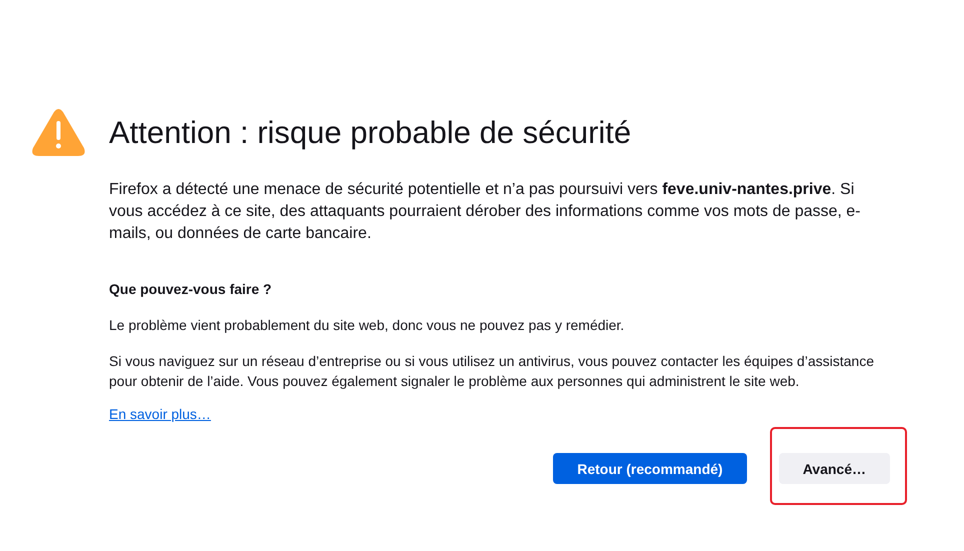 Image resolution: width=964 pixels, height=551 pixels. Describe the element at coordinates (191, 289) in the screenshot. I see `section-heading: Que pouvez-vous faire ?` at that location.